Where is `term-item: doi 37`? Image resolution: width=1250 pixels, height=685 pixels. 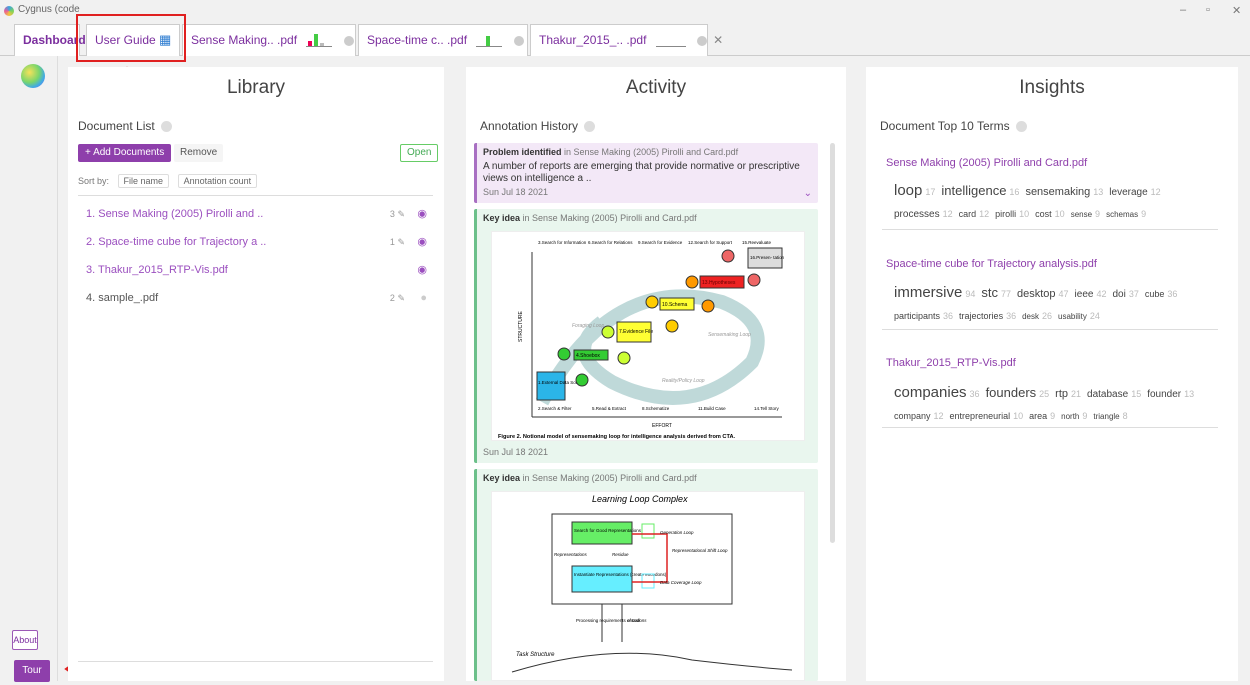
term-item: doi 37 is located at coordinates (1125, 294).